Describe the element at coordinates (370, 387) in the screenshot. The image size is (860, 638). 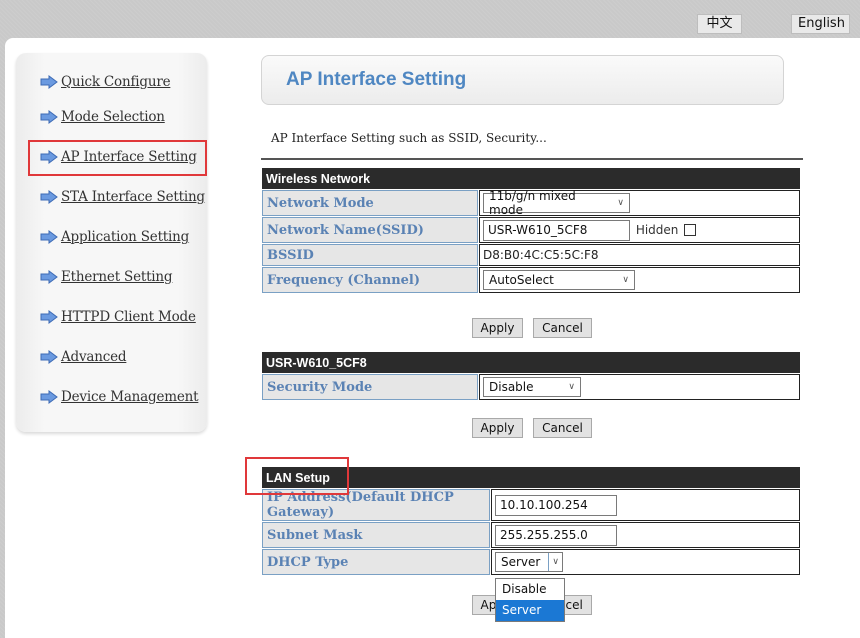
I see `security-mode-label: Security Mode` at that location.